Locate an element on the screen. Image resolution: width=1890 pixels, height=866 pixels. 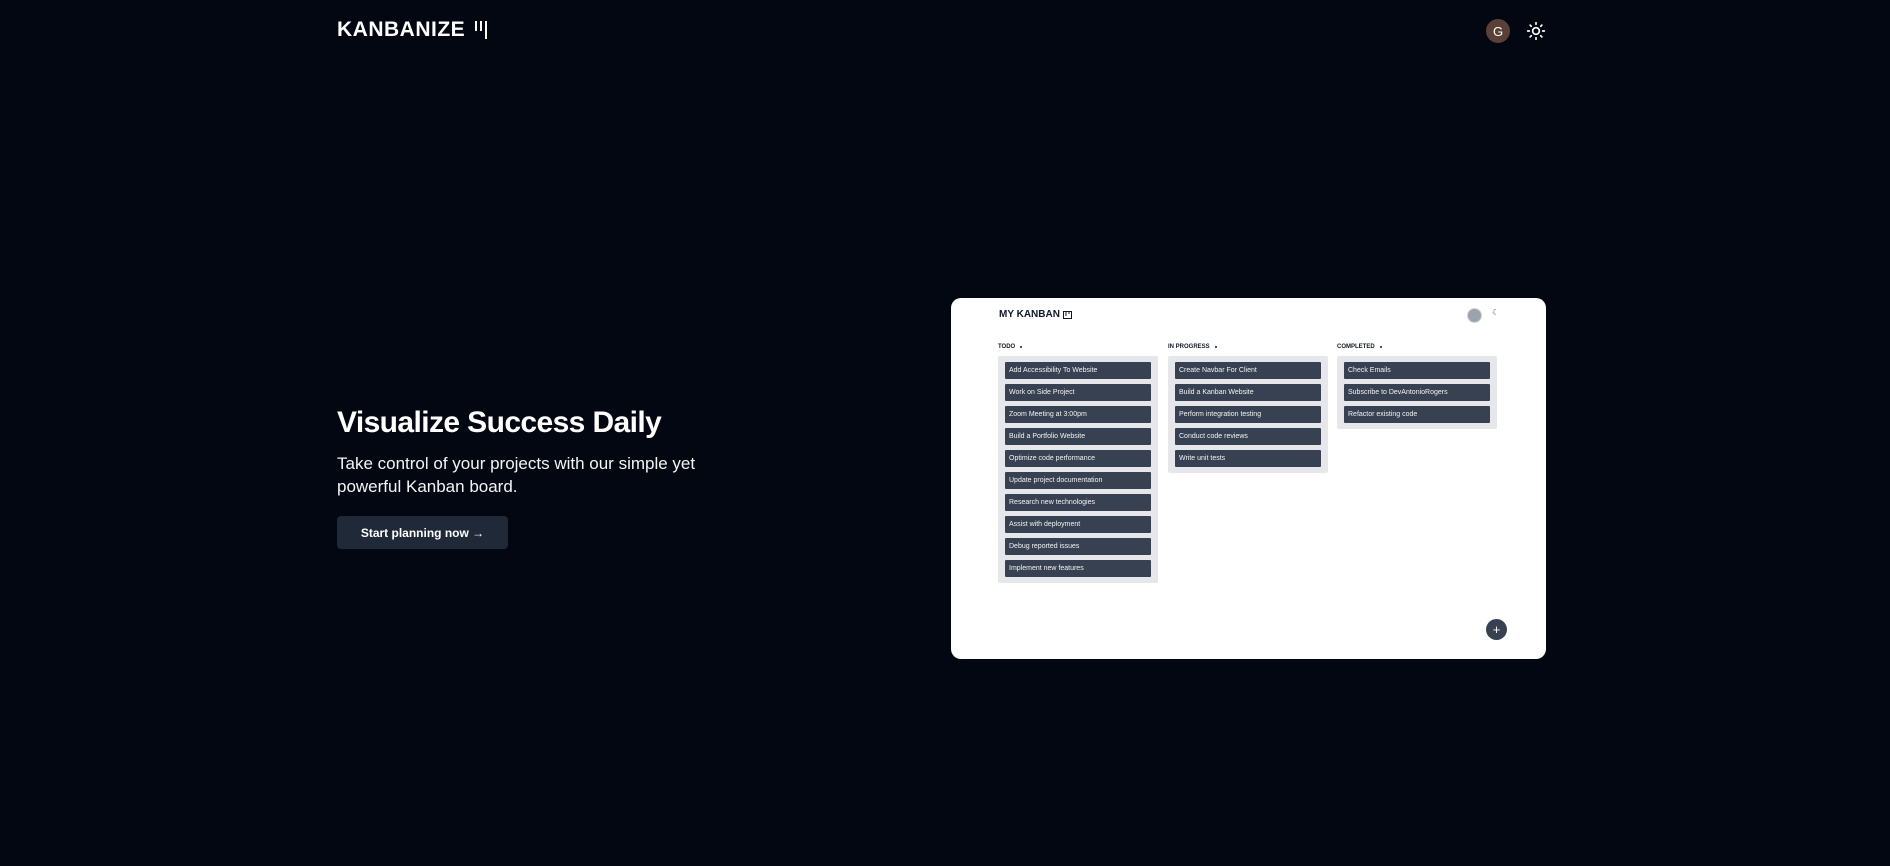
theme-toggle-button is located at coordinates (1536, 31).